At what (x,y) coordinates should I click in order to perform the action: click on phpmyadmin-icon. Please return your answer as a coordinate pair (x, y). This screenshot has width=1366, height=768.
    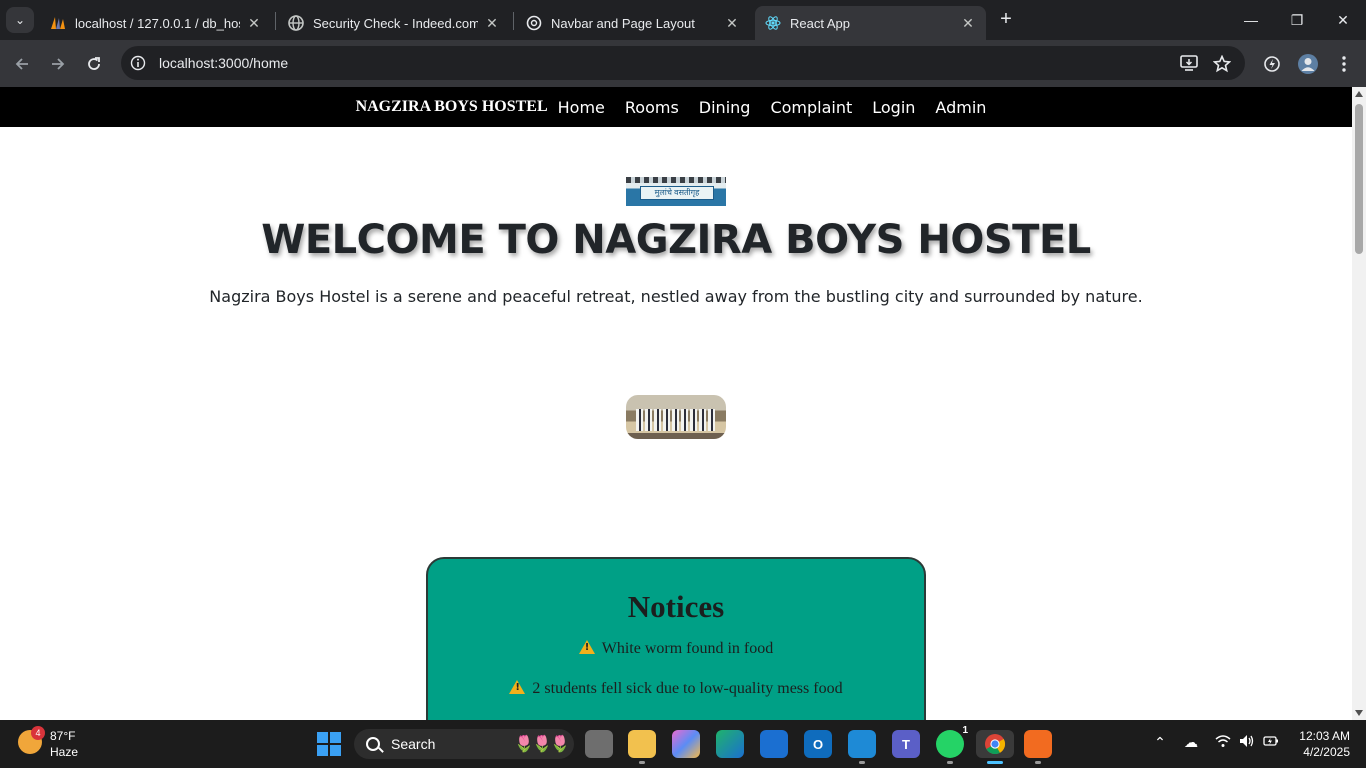
    Looking at the image, I should click on (58, 23).